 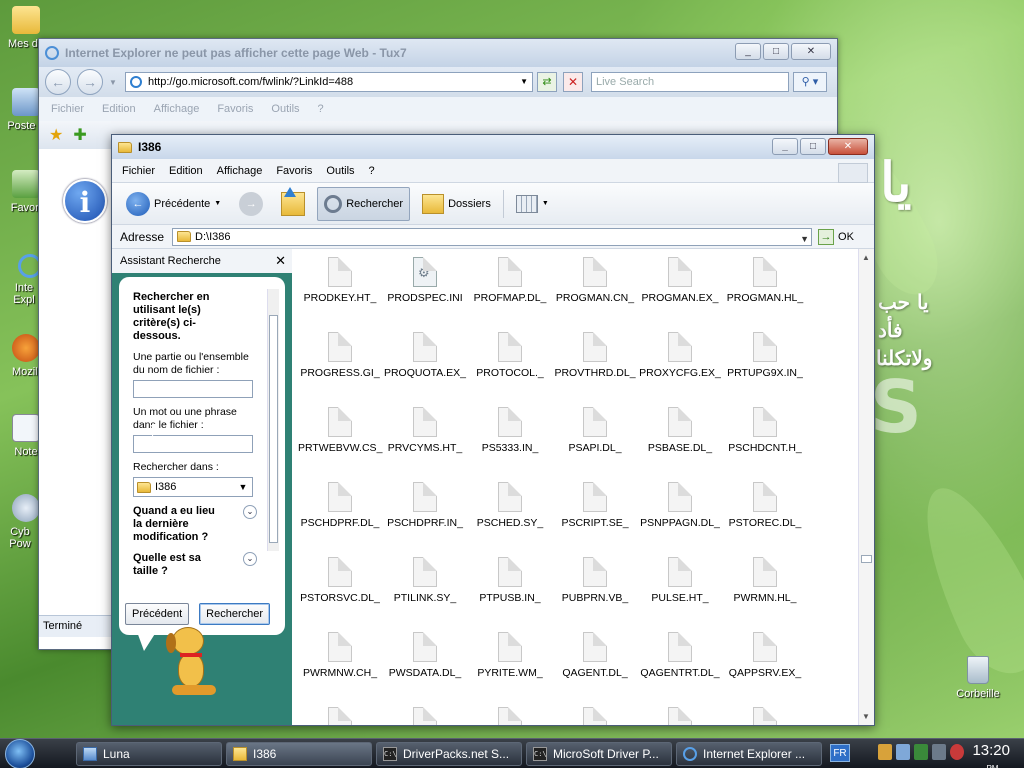 What do you see at coordinates (866, 716) in the screenshot?
I see `scroll-down-icon: ▼` at bounding box center [866, 716].